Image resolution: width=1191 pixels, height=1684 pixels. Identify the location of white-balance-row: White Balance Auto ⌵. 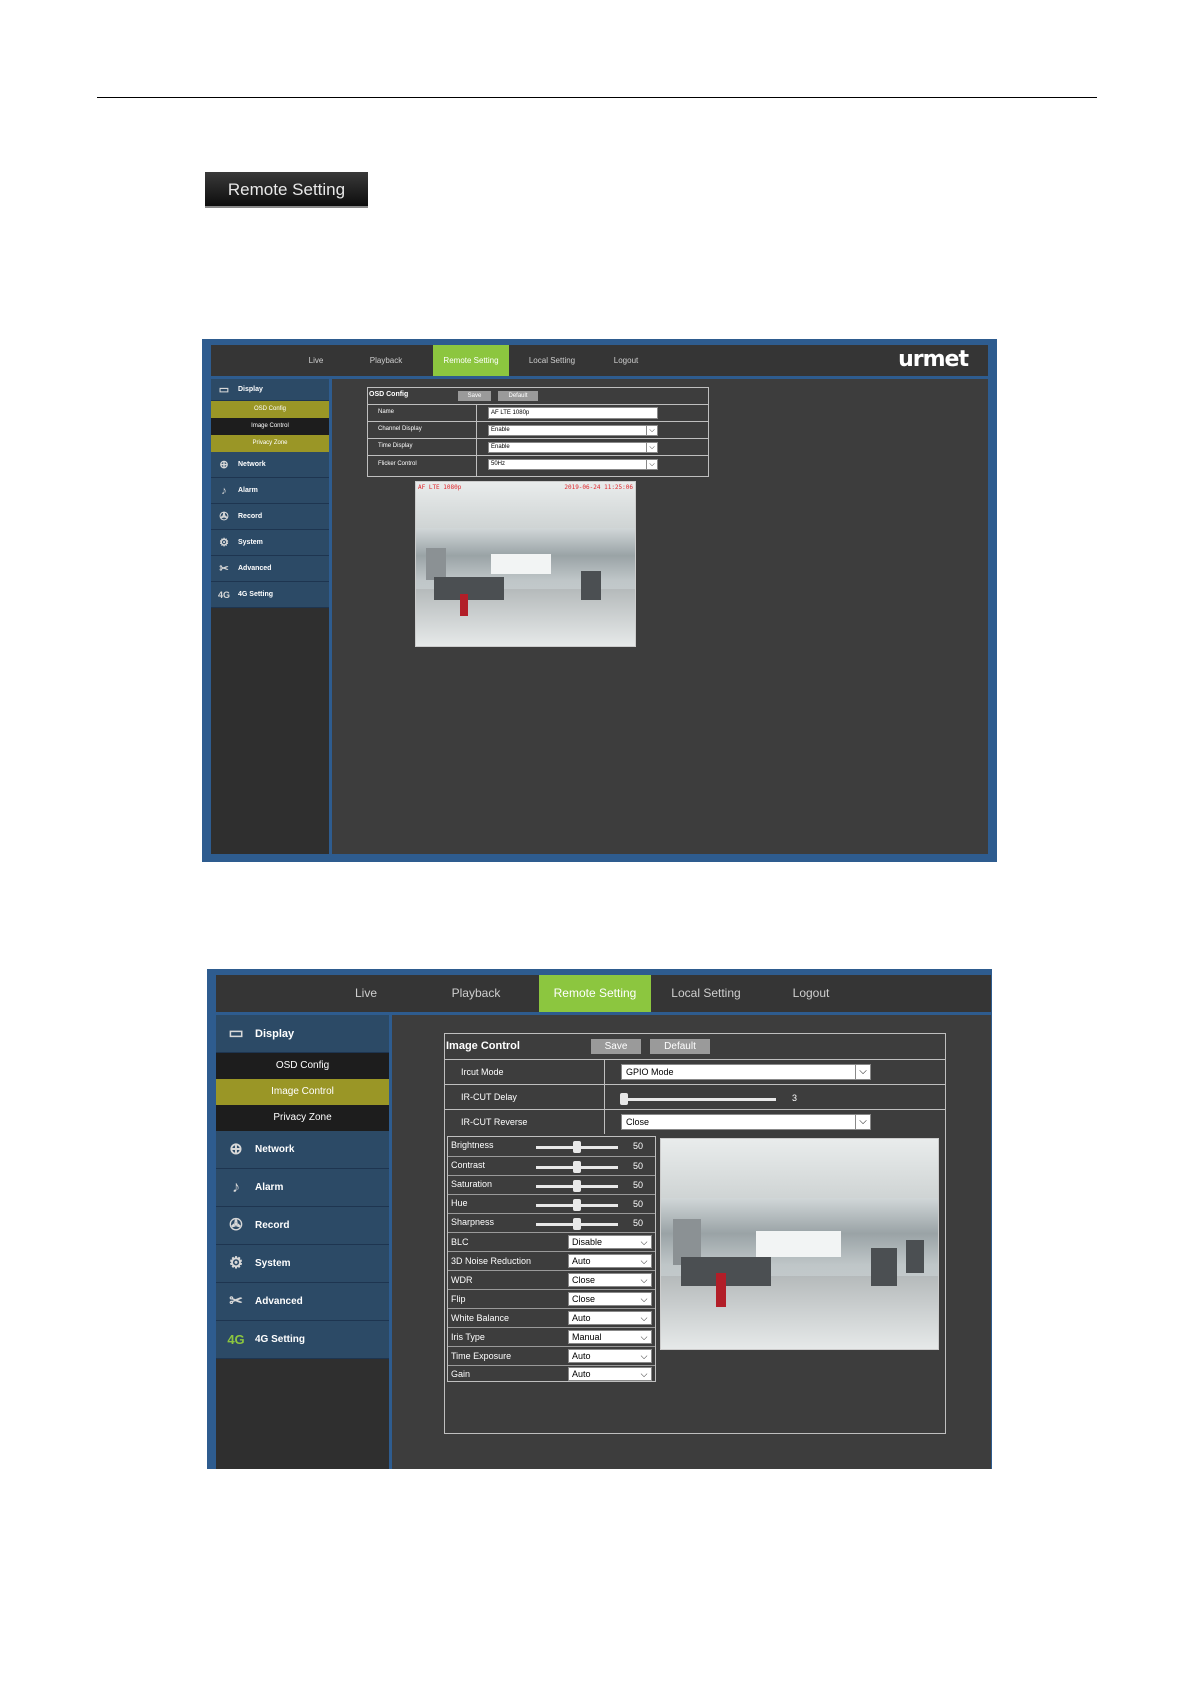
(551, 1317).